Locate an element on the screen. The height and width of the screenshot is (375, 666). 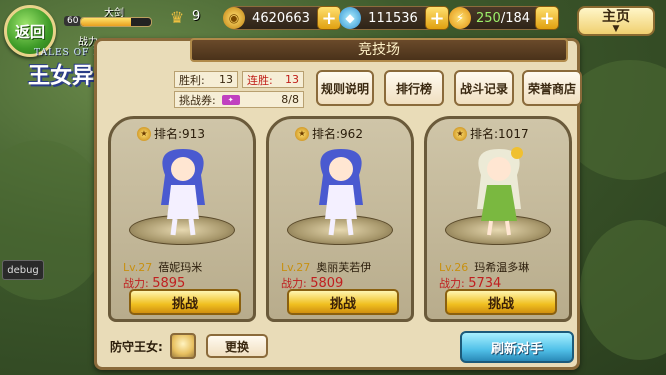
defender-avatar is located at coordinates (183, 346).